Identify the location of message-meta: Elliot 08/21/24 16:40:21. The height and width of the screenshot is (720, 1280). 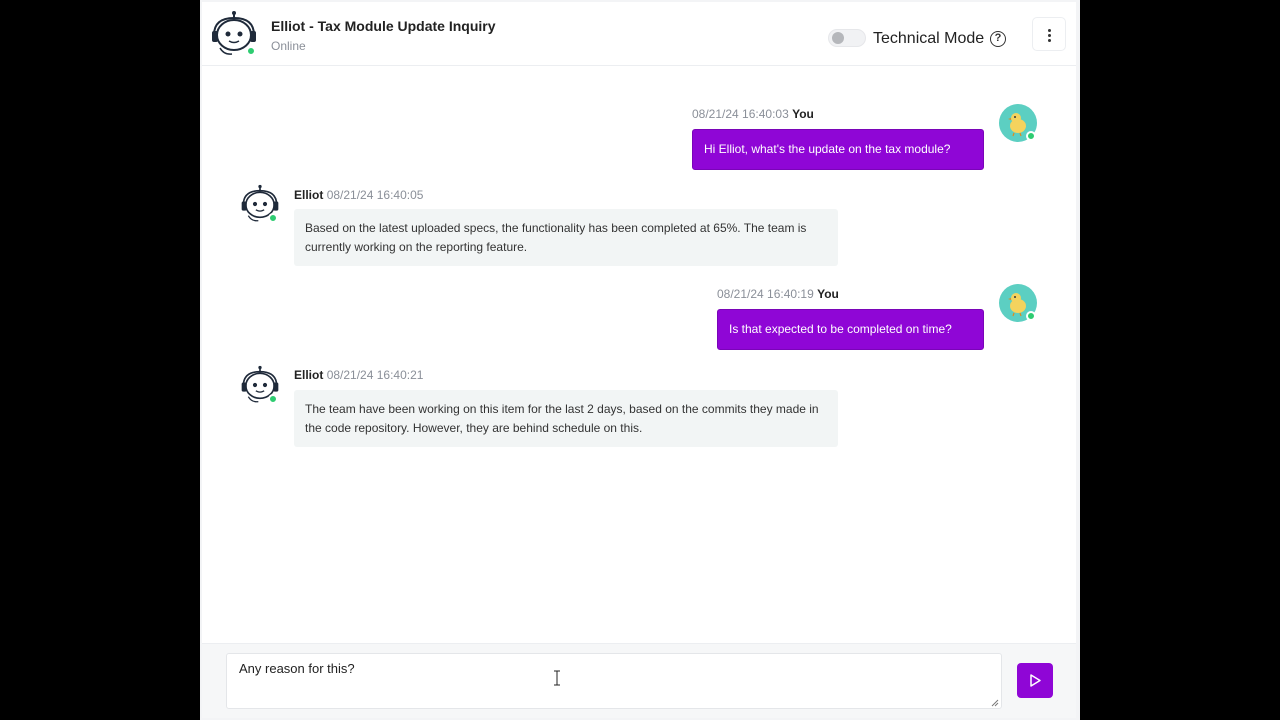
(358, 375).